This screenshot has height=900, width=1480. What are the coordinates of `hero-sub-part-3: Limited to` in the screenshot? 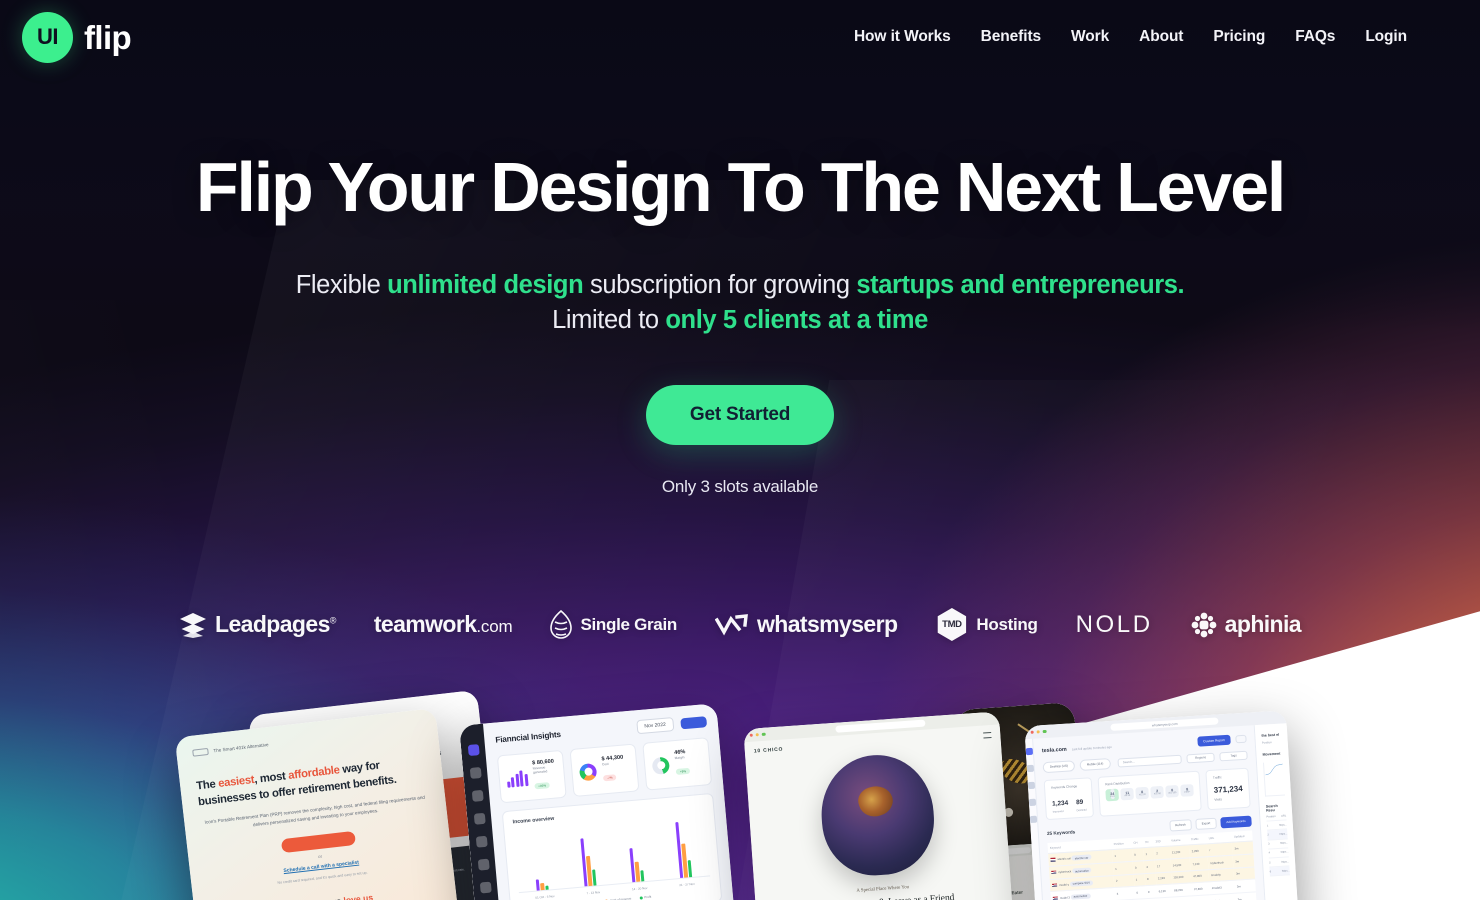 It's located at (609, 320).